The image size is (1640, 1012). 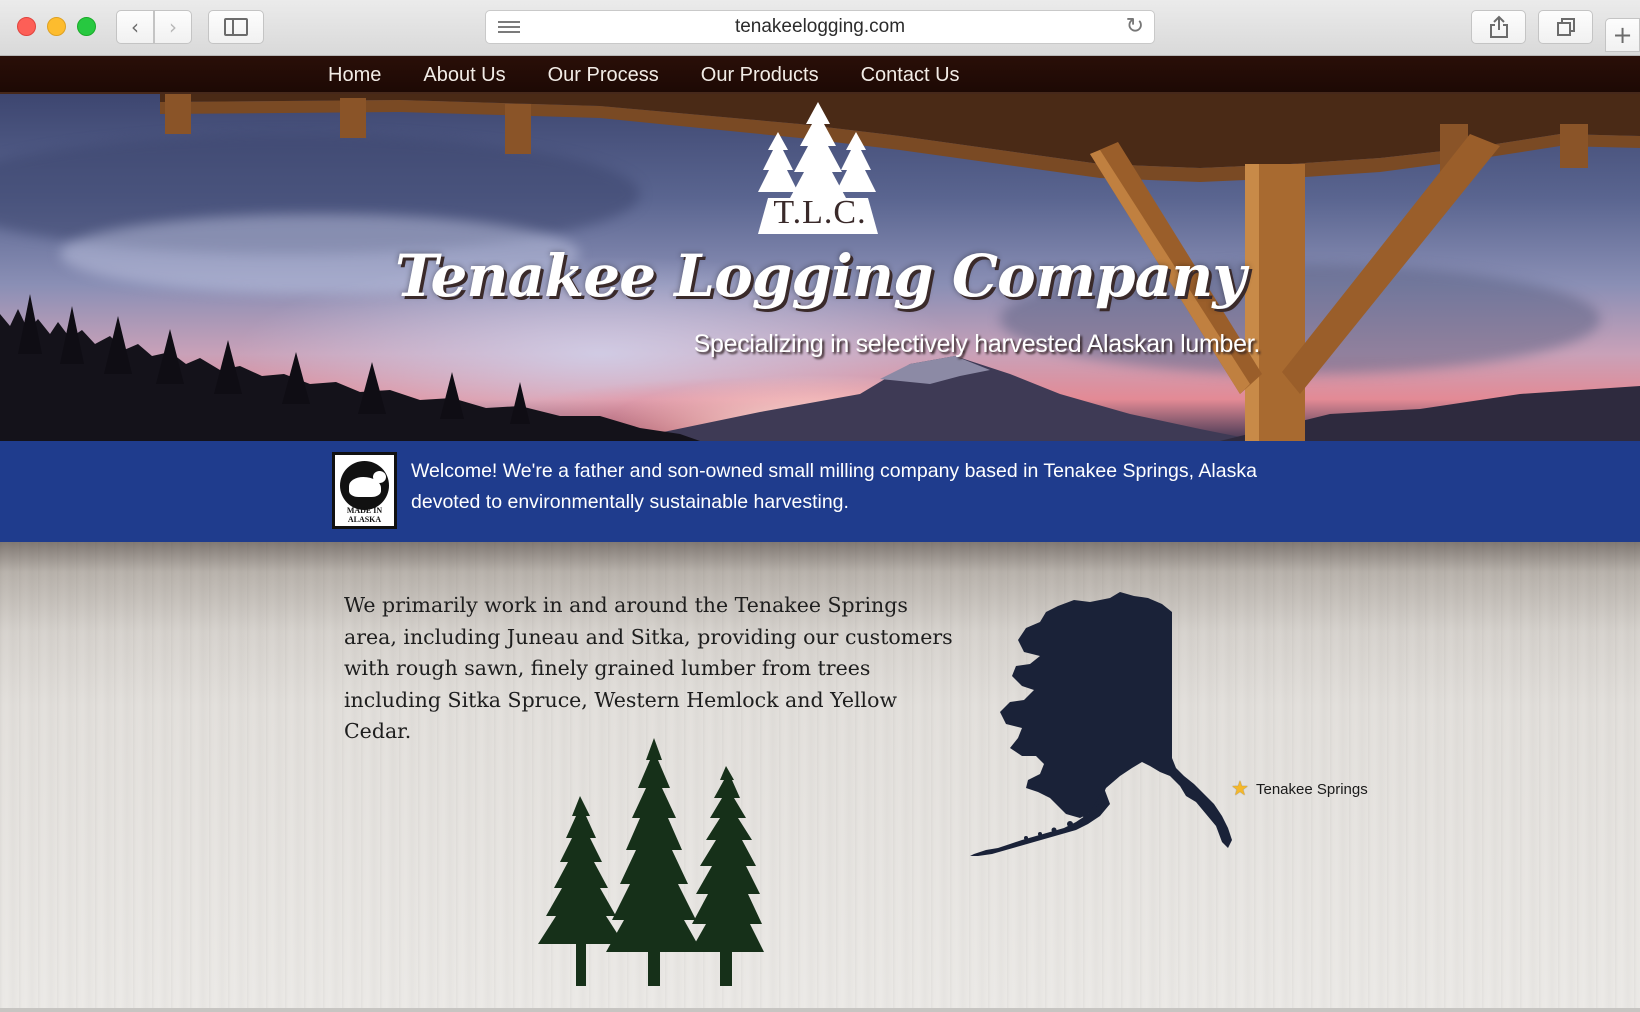 What do you see at coordinates (820, 212) in the screenshot?
I see `logo-text: T.L.C.` at bounding box center [820, 212].